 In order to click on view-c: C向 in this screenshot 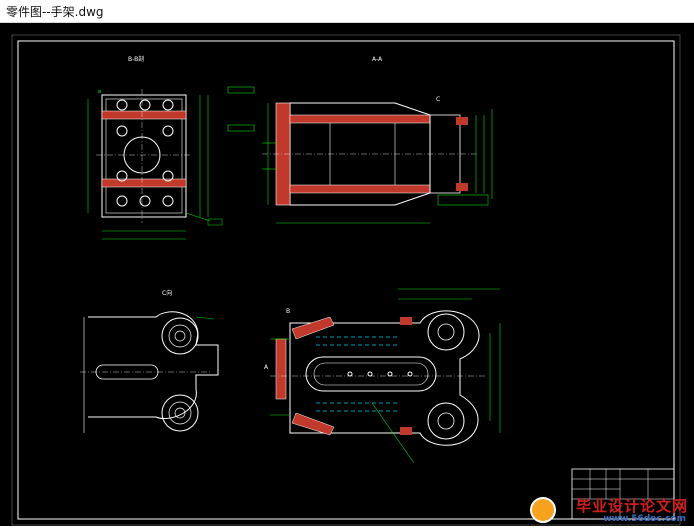, I will do `click(149, 361)`.